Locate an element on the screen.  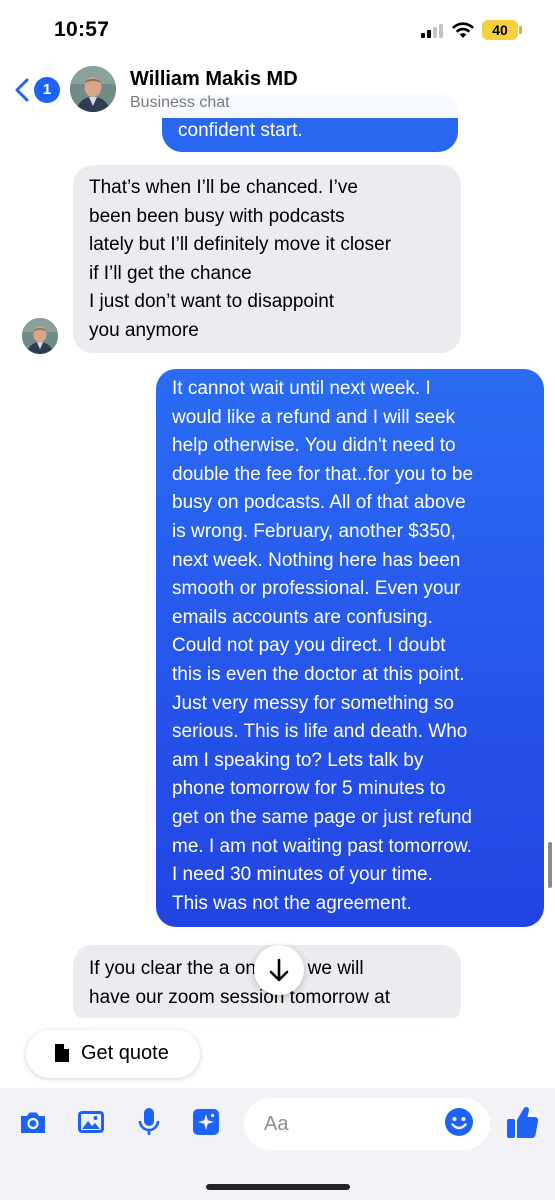
cellular-signal-icon is located at coordinates (433, 31).